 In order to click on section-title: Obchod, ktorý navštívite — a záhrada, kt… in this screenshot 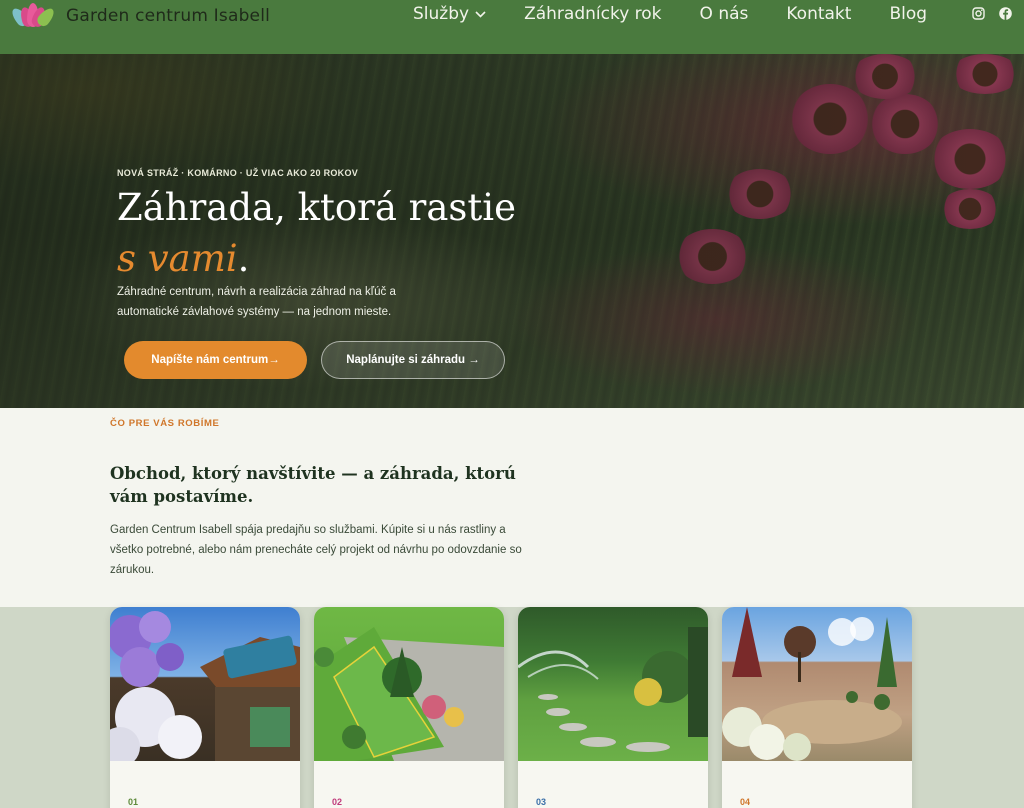, I will do `click(313, 485)`.